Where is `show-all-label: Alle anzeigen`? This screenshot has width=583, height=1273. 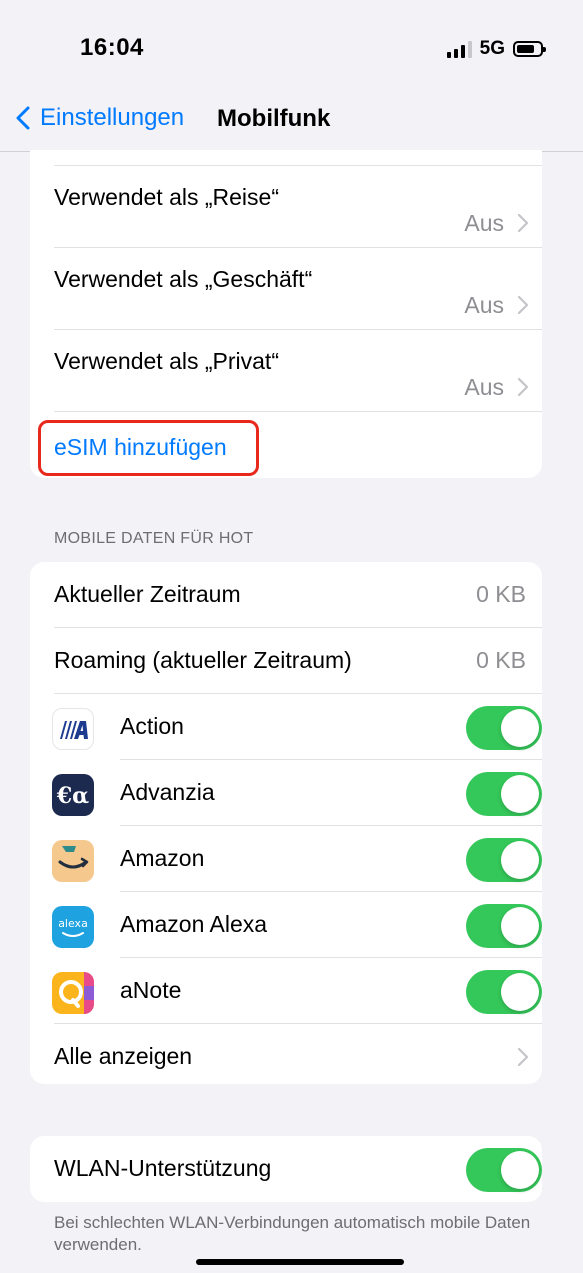
show-all-label: Alle anzeigen is located at coordinates (123, 1056).